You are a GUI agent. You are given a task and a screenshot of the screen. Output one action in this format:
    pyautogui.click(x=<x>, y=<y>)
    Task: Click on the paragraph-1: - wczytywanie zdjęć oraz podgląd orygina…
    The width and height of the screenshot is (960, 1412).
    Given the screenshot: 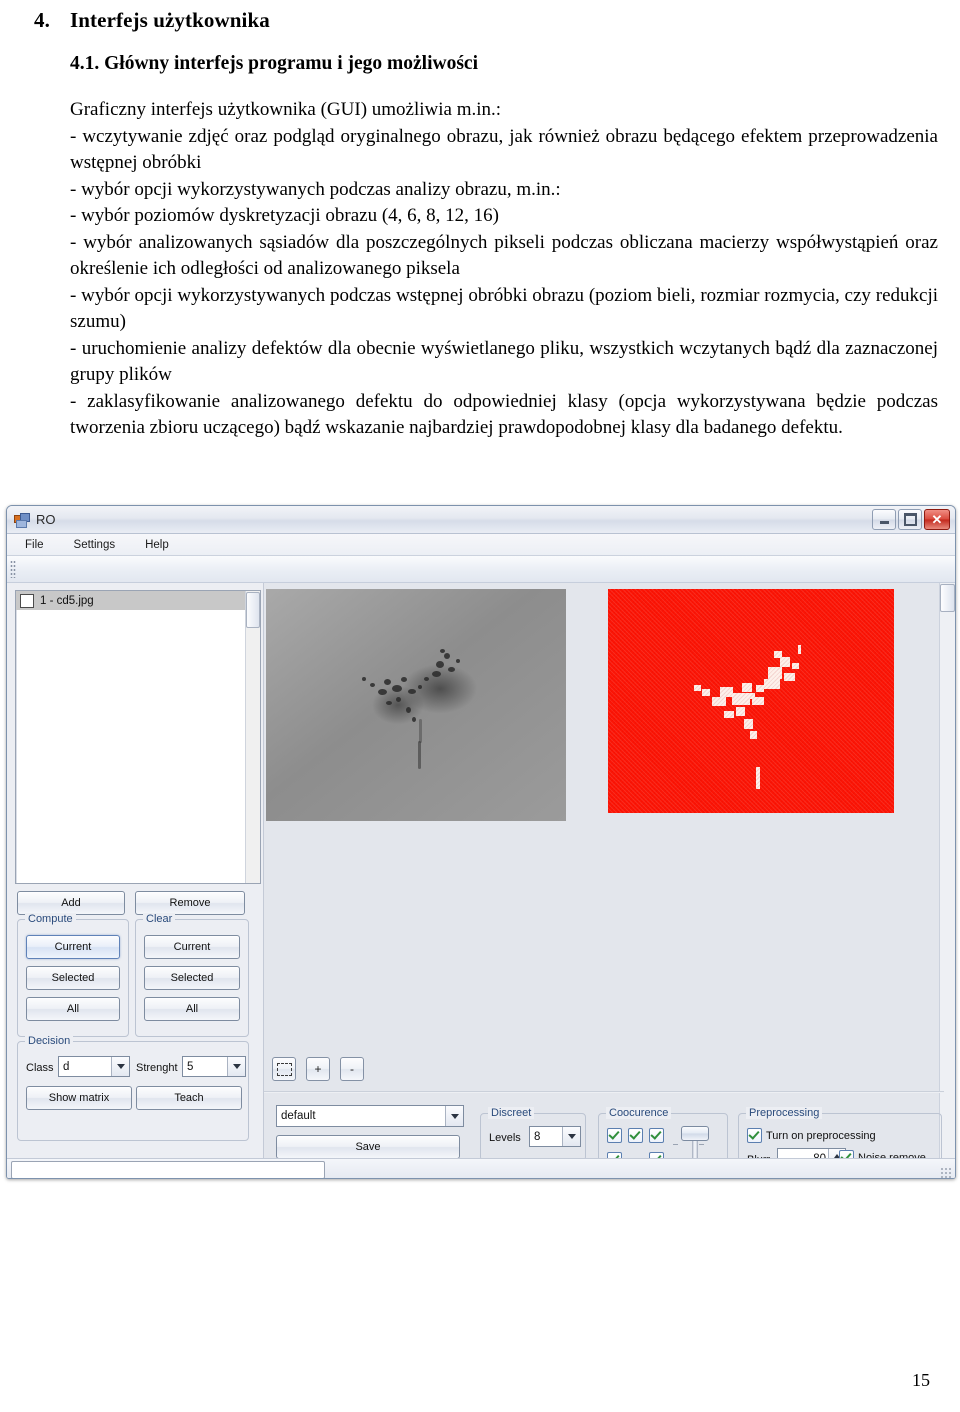 What is the action you would take?
    pyautogui.click(x=504, y=149)
    